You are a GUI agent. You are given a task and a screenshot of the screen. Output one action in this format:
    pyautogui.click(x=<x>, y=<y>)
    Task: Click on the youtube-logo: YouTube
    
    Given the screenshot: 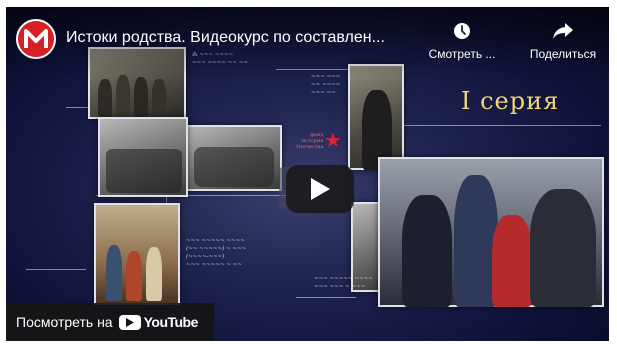 What is the action you would take?
    pyautogui.click(x=158, y=322)
    